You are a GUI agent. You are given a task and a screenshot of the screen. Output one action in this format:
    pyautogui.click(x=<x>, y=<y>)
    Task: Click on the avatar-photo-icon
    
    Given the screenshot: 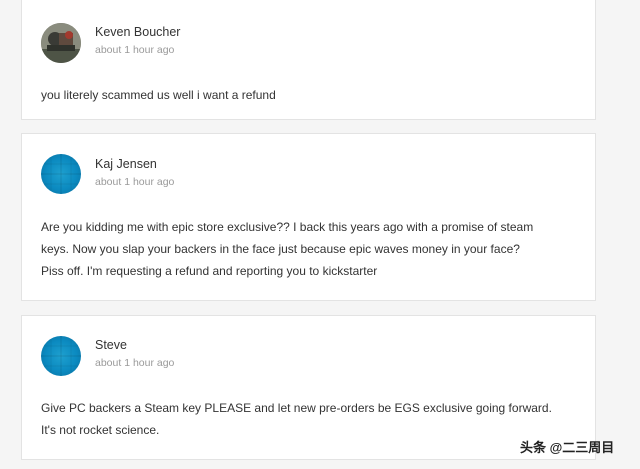 What is the action you would take?
    pyautogui.click(x=61, y=43)
    